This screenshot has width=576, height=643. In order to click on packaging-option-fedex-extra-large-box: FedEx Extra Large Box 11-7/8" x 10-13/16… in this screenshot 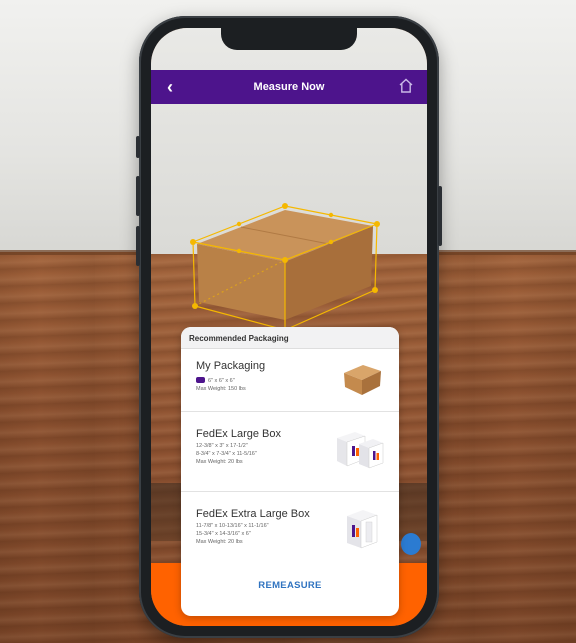, I will do `click(290, 532)`.